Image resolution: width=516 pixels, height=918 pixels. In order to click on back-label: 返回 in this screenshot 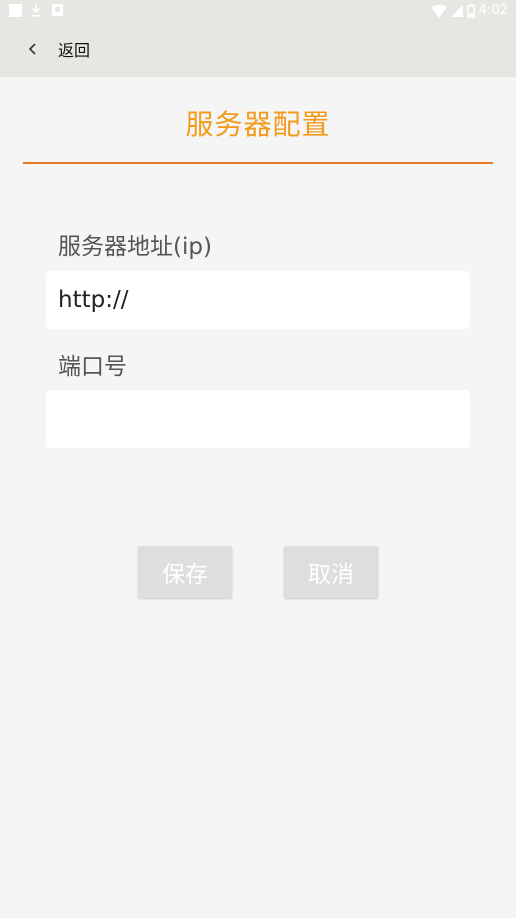, I will do `click(74, 50)`.